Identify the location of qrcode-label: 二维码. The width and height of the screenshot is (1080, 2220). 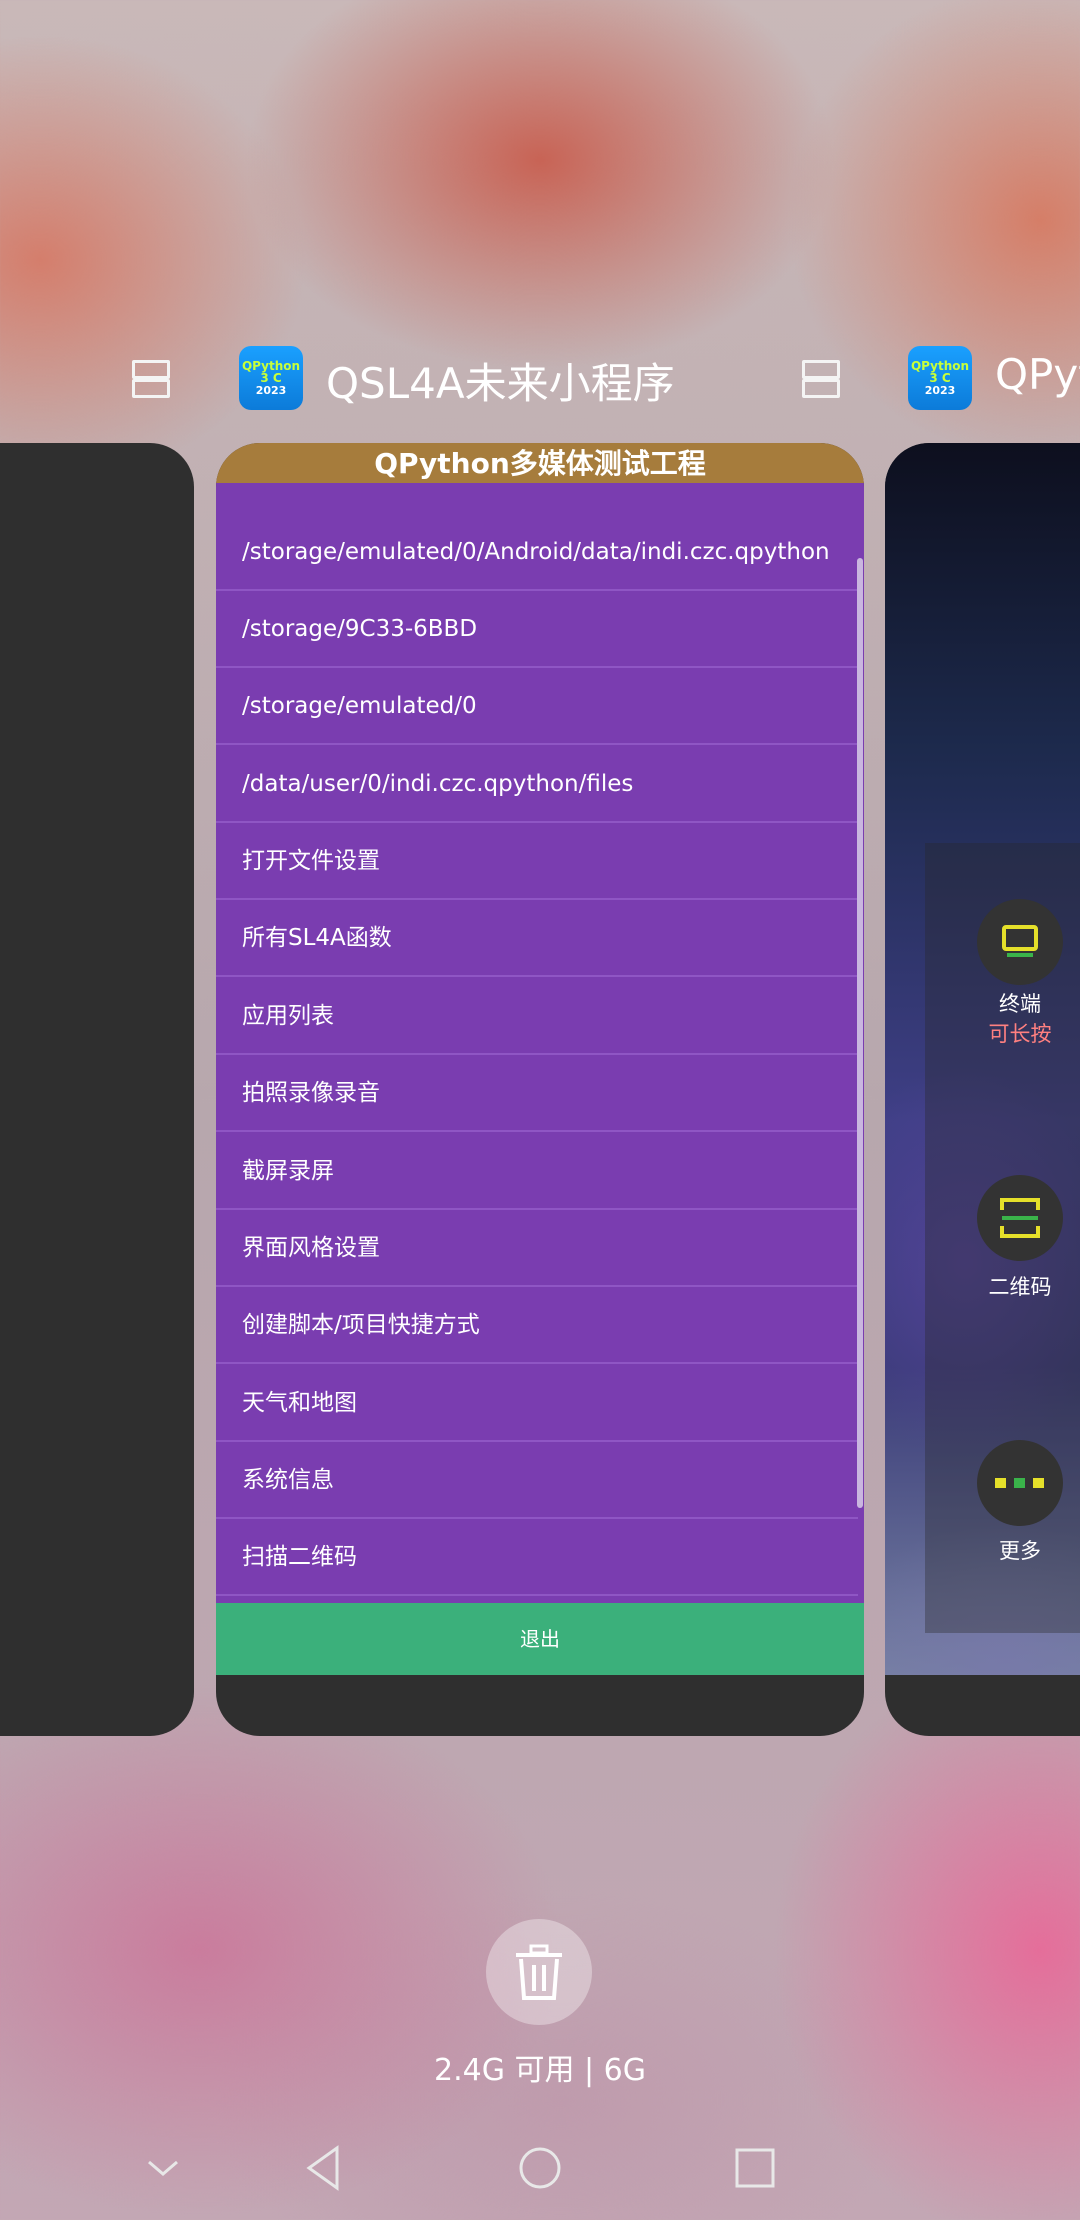
(1020, 1287).